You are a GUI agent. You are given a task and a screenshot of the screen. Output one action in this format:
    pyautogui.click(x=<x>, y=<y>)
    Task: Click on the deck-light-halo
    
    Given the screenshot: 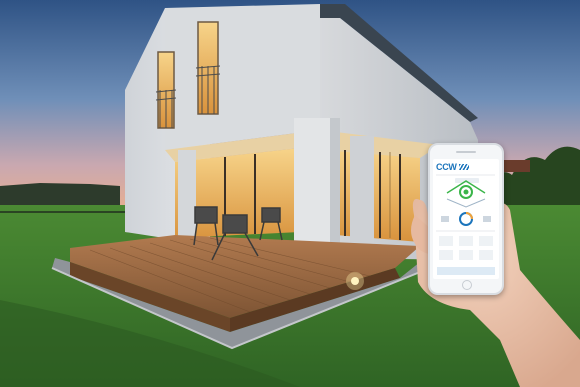 What is the action you would take?
    pyautogui.click(x=355, y=281)
    